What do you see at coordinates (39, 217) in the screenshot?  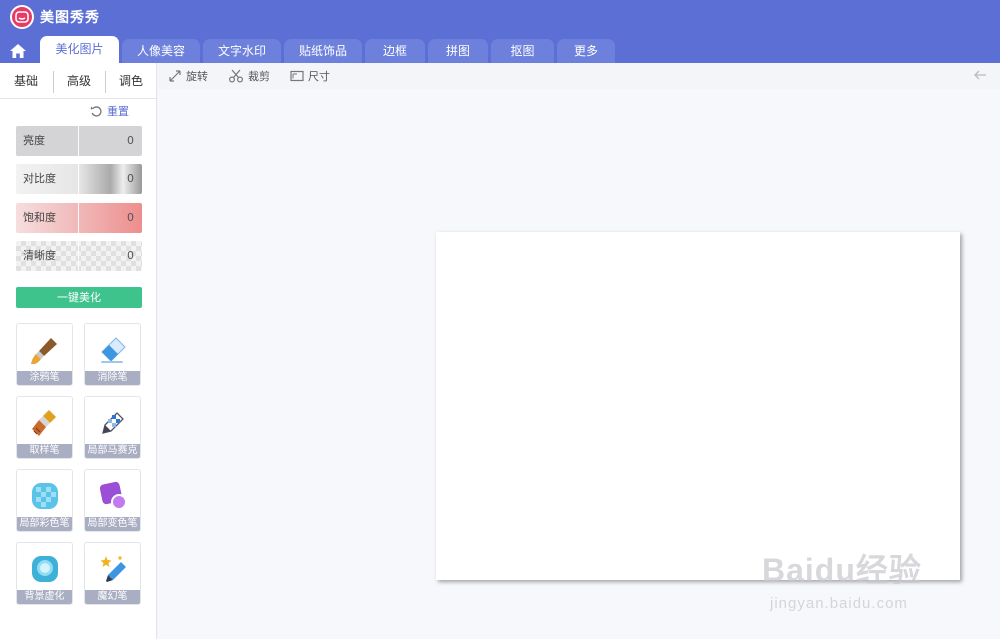 I see `saturation-label: 饱和度` at bounding box center [39, 217].